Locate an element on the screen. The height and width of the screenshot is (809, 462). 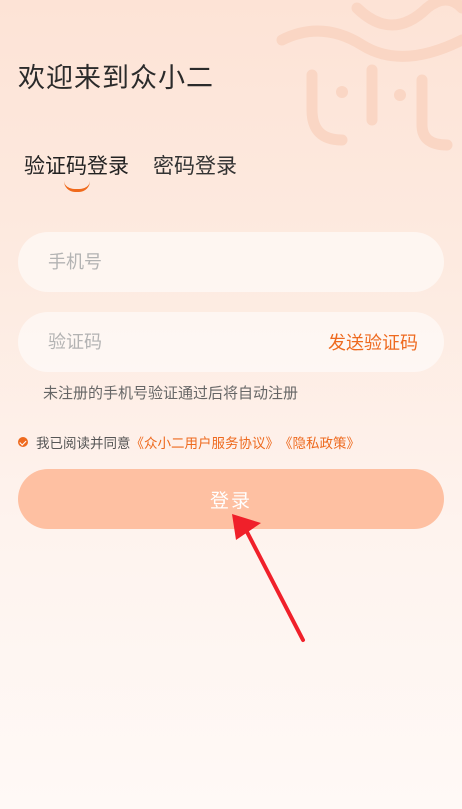
tab-sms-login: 验证码登录 is located at coordinates (76, 165).